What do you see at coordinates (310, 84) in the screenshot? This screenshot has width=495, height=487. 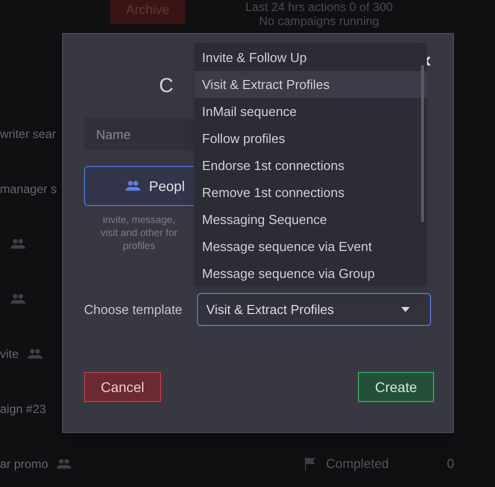 I see `menu-item: Visit & Extract Profiles` at bounding box center [310, 84].